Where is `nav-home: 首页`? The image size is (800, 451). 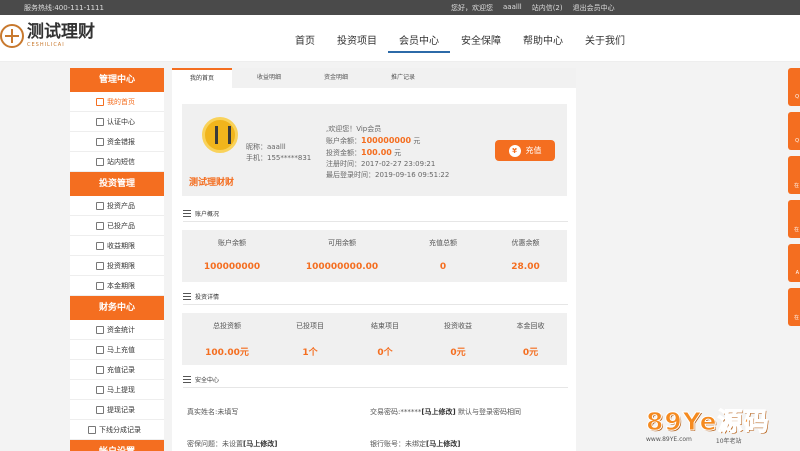
nav-home: 首页 is located at coordinates (305, 42).